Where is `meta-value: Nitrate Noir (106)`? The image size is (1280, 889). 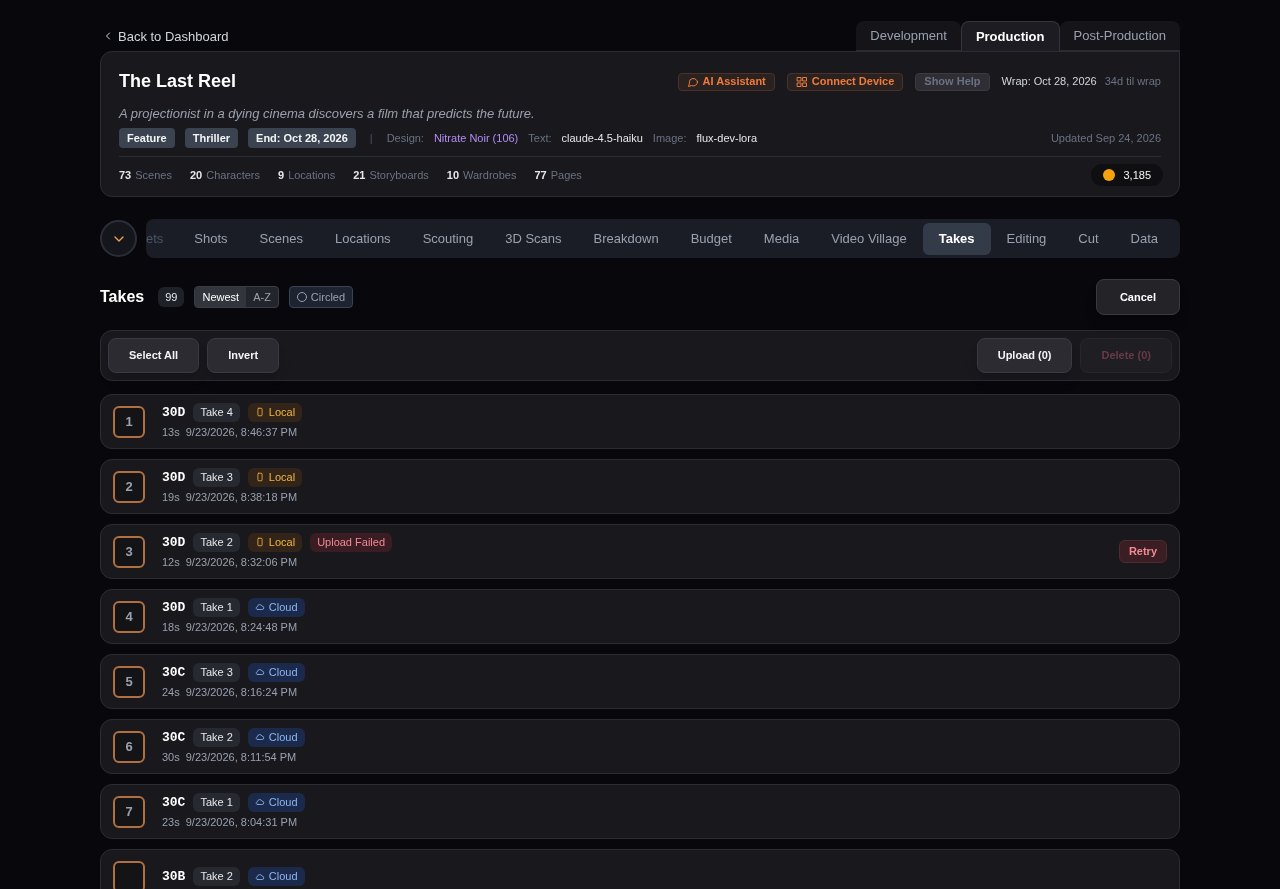
meta-value: Nitrate Noir (106) is located at coordinates (476, 138).